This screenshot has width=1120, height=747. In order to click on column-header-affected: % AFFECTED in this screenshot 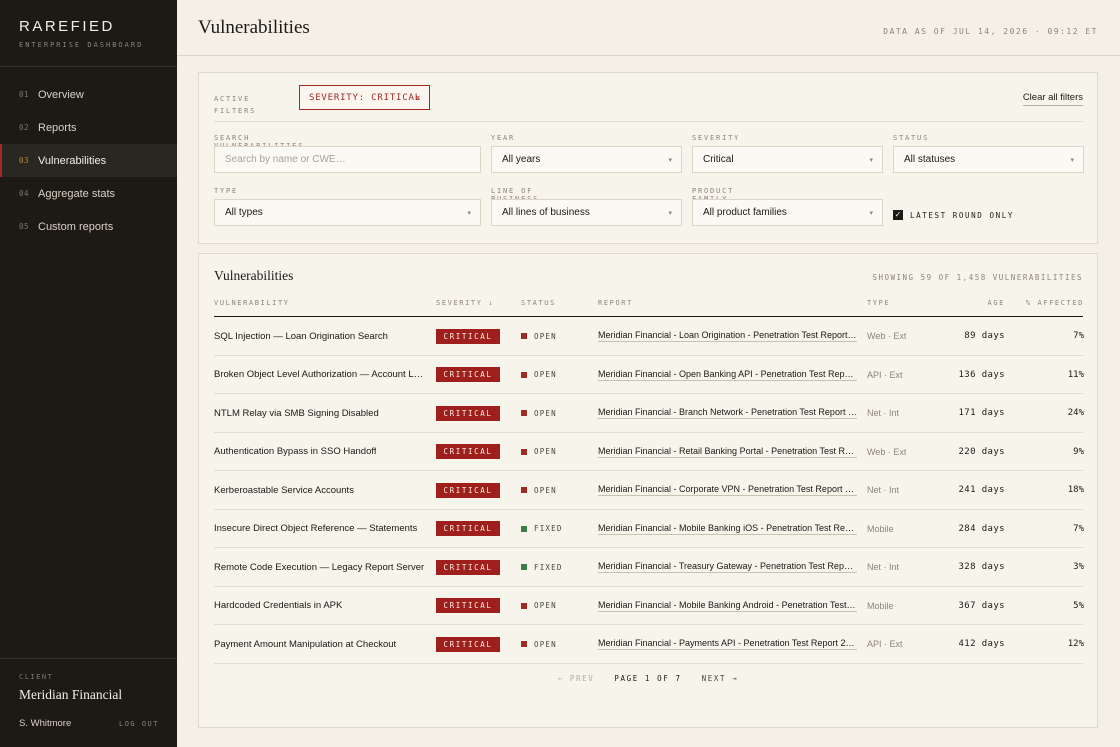, I will do `click(1053, 303)`.